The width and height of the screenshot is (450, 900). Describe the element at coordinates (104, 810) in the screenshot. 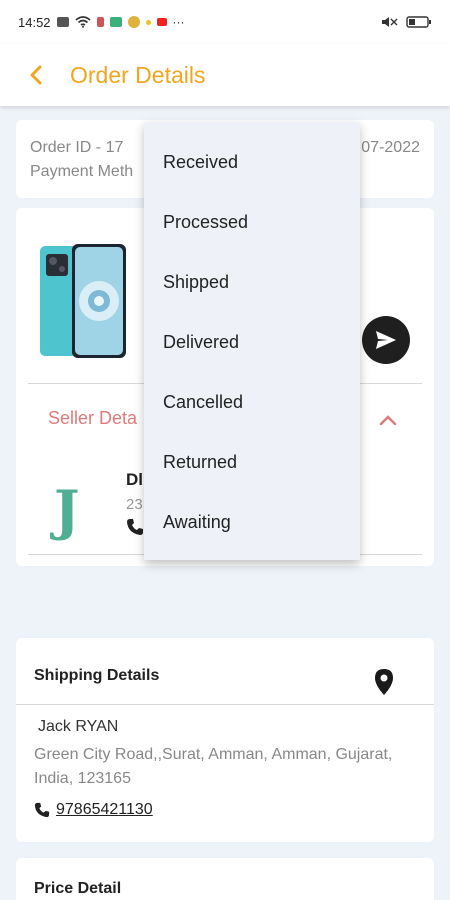

I see `shipping-phone-link: 97865421130` at that location.